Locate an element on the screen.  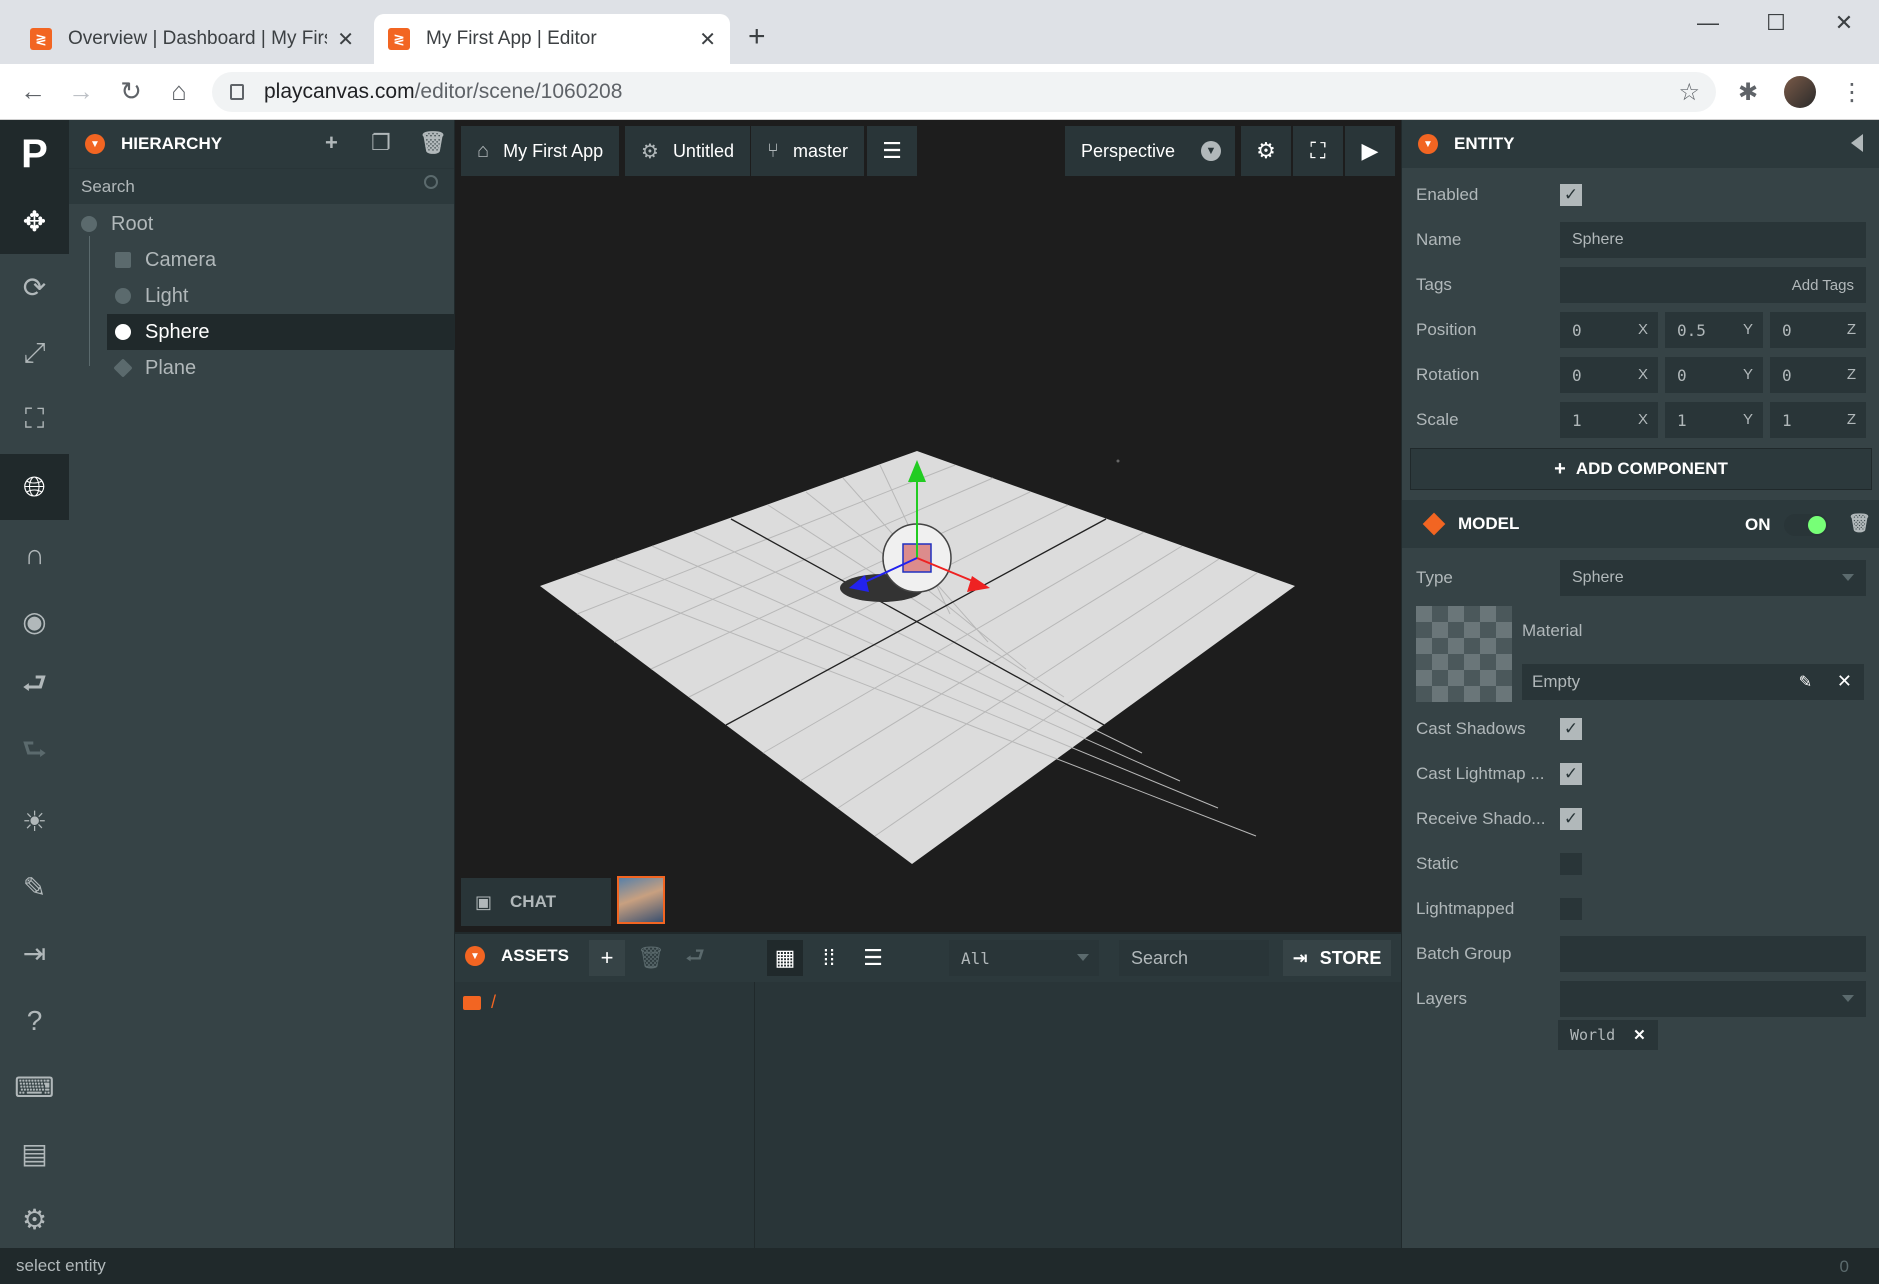
delete-icon: 🗑︎ is located at coordinates (433, 143).